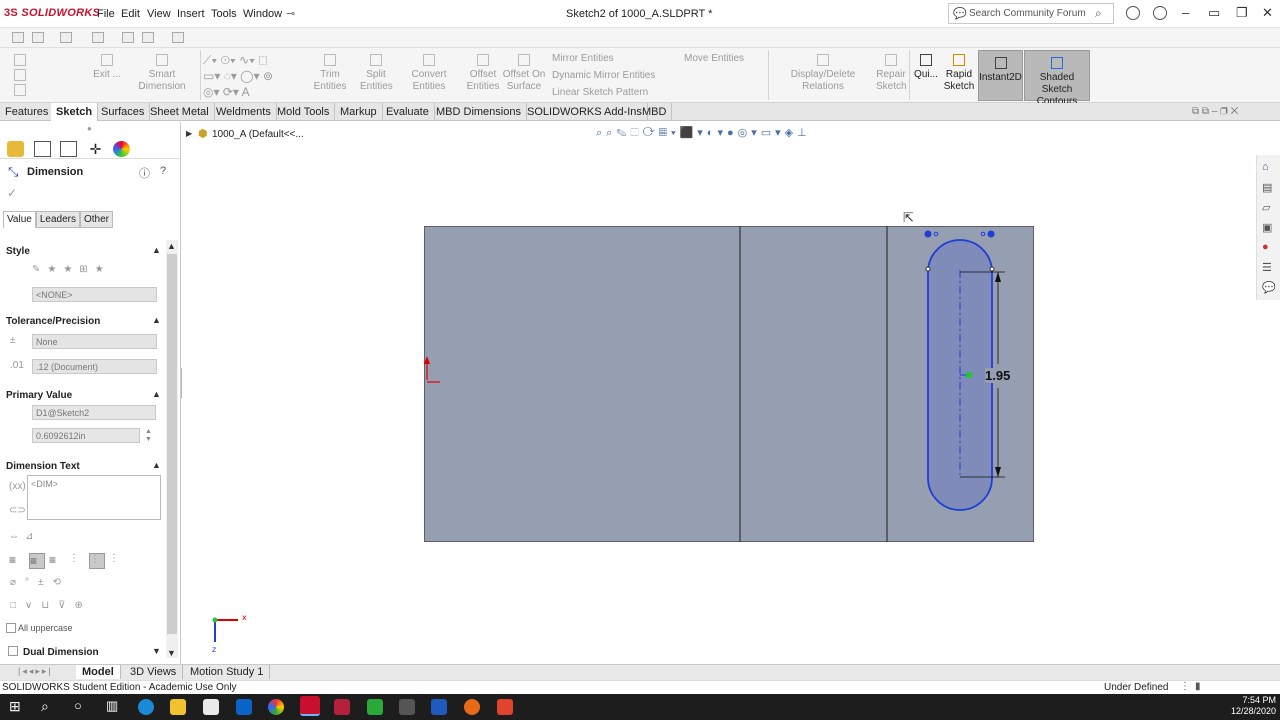 The image size is (1280, 720). What do you see at coordinates (94, 497) in the screenshot?
I see `dimension-text-box: <DIM>` at bounding box center [94, 497].